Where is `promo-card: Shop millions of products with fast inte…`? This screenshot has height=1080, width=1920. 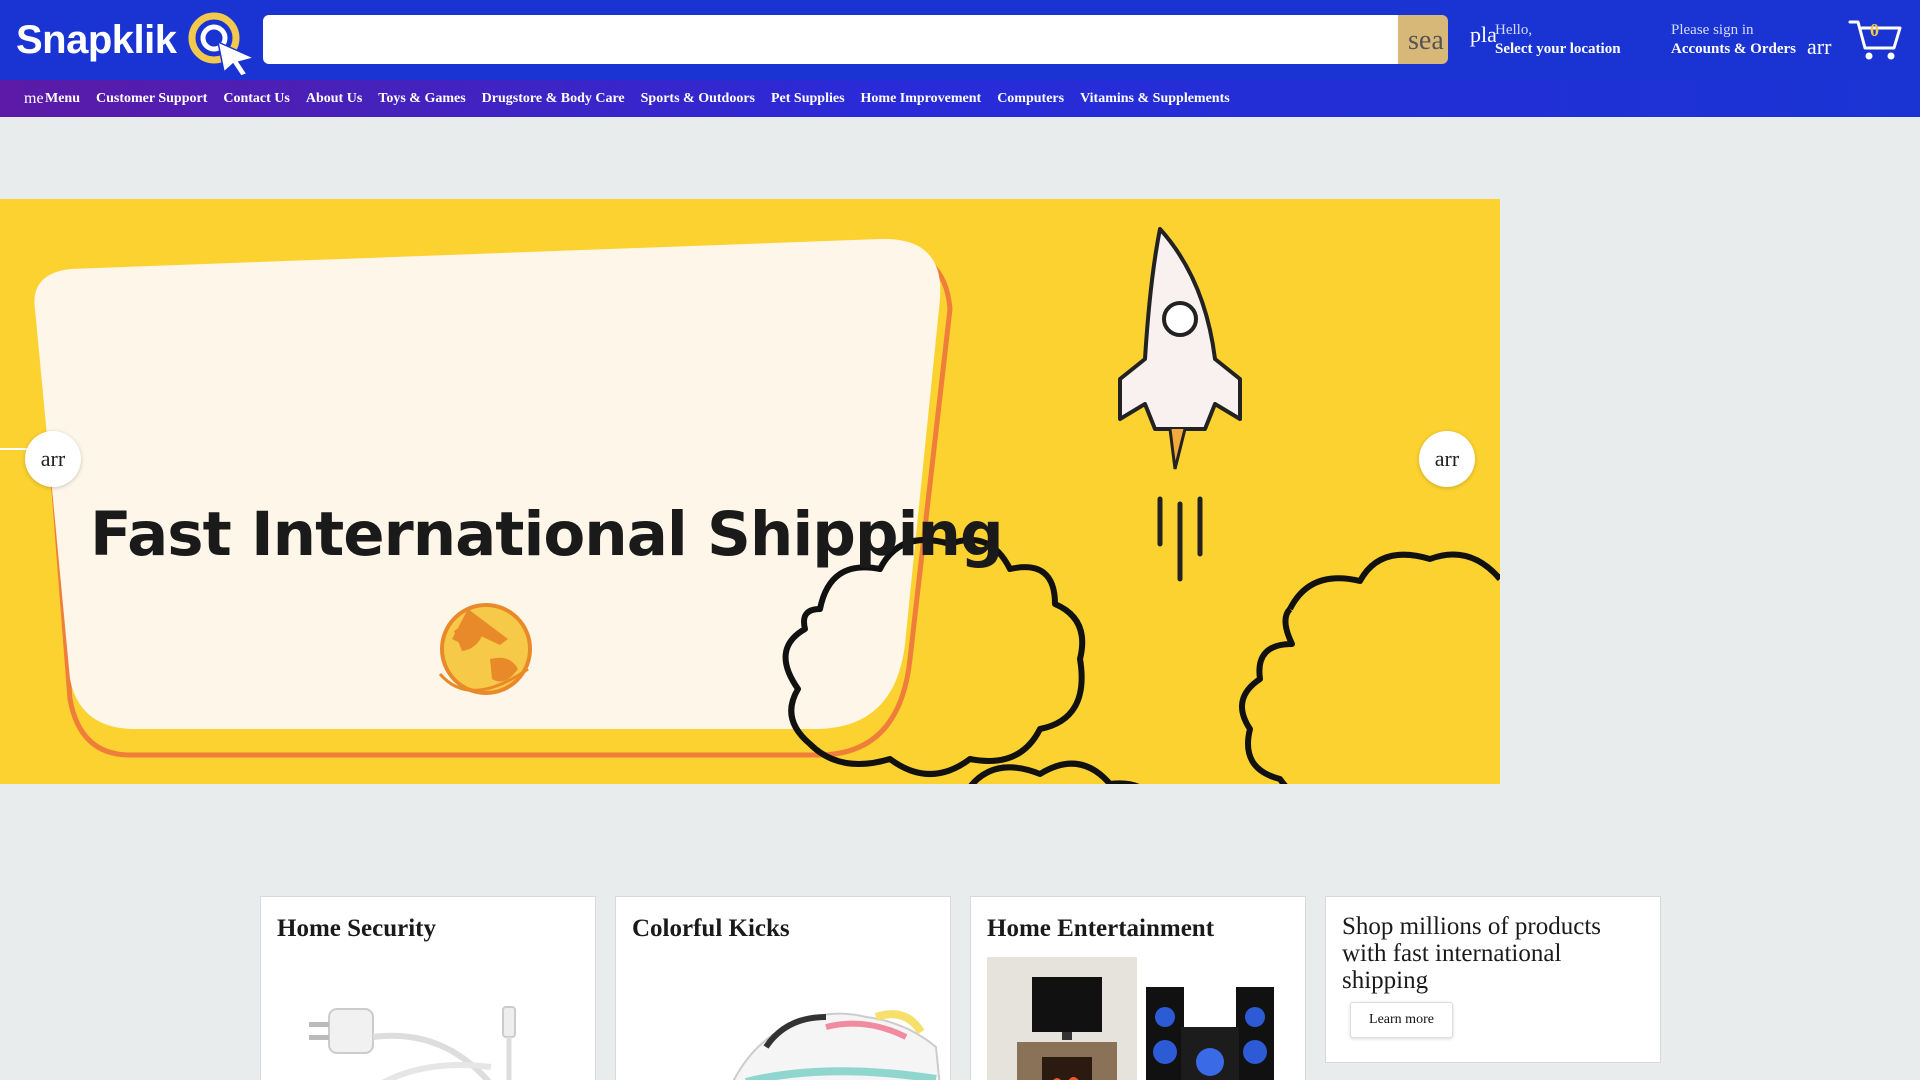
promo-card: Shop millions of products with fast inte… is located at coordinates (1493, 979).